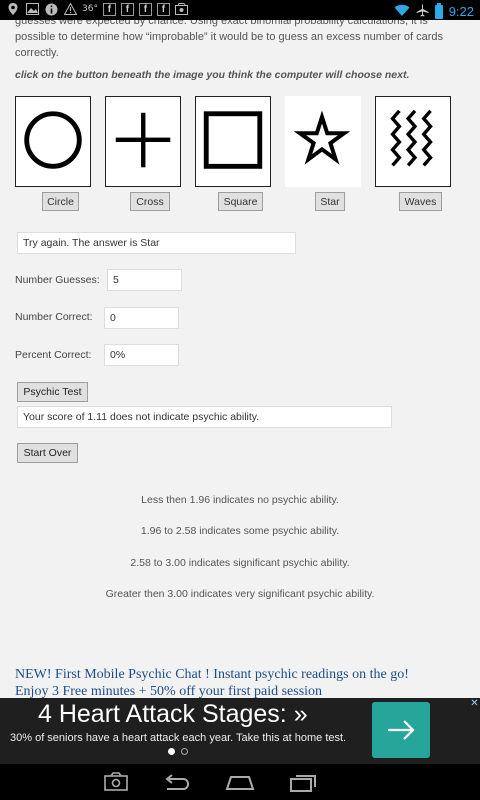 The width and height of the screenshot is (480, 800). What do you see at coordinates (330, 201) in the screenshot?
I see `star-button: Star` at bounding box center [330, 201].